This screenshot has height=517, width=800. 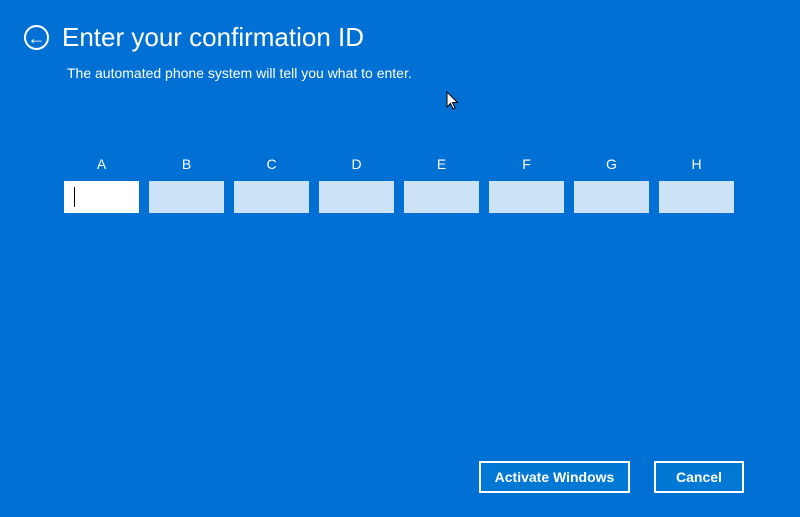 What do you see at coordinates (611, 197) in the screenshot?
I see `confirmation-field-g` at bounding box center [611, 197].